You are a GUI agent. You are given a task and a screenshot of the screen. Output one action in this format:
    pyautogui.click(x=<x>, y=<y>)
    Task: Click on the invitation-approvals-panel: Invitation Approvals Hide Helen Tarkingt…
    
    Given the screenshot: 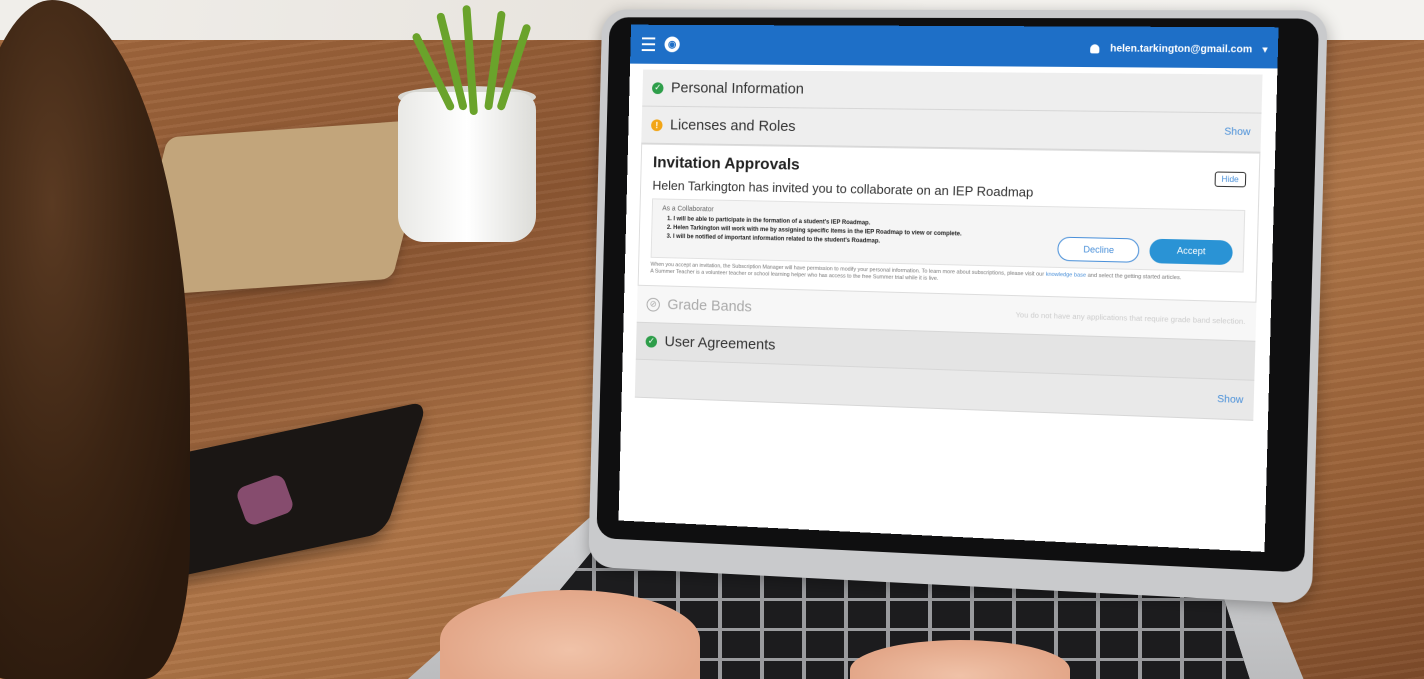 What is the action you would take?
    pyautogui.click(x=949, y=223)
    